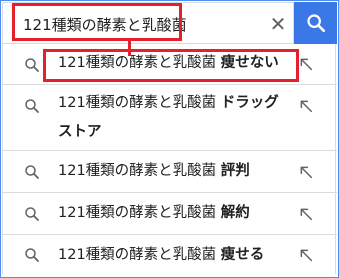 The height and width of the screenshot is (278, 339). I want to click on suggestion-suffix: 痩せる, so click(242, 255).